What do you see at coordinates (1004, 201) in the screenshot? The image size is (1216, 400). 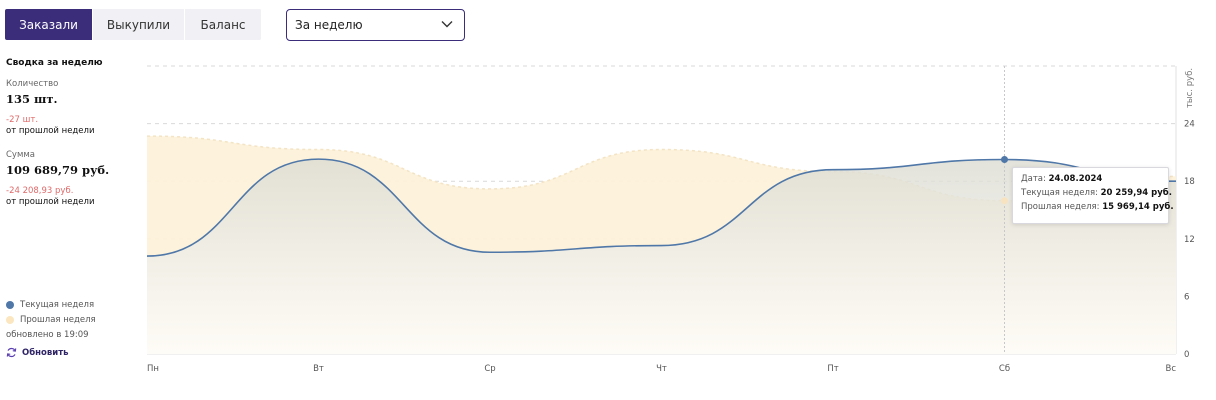 I see `marker-previous` at bounding box center [1004, 201].